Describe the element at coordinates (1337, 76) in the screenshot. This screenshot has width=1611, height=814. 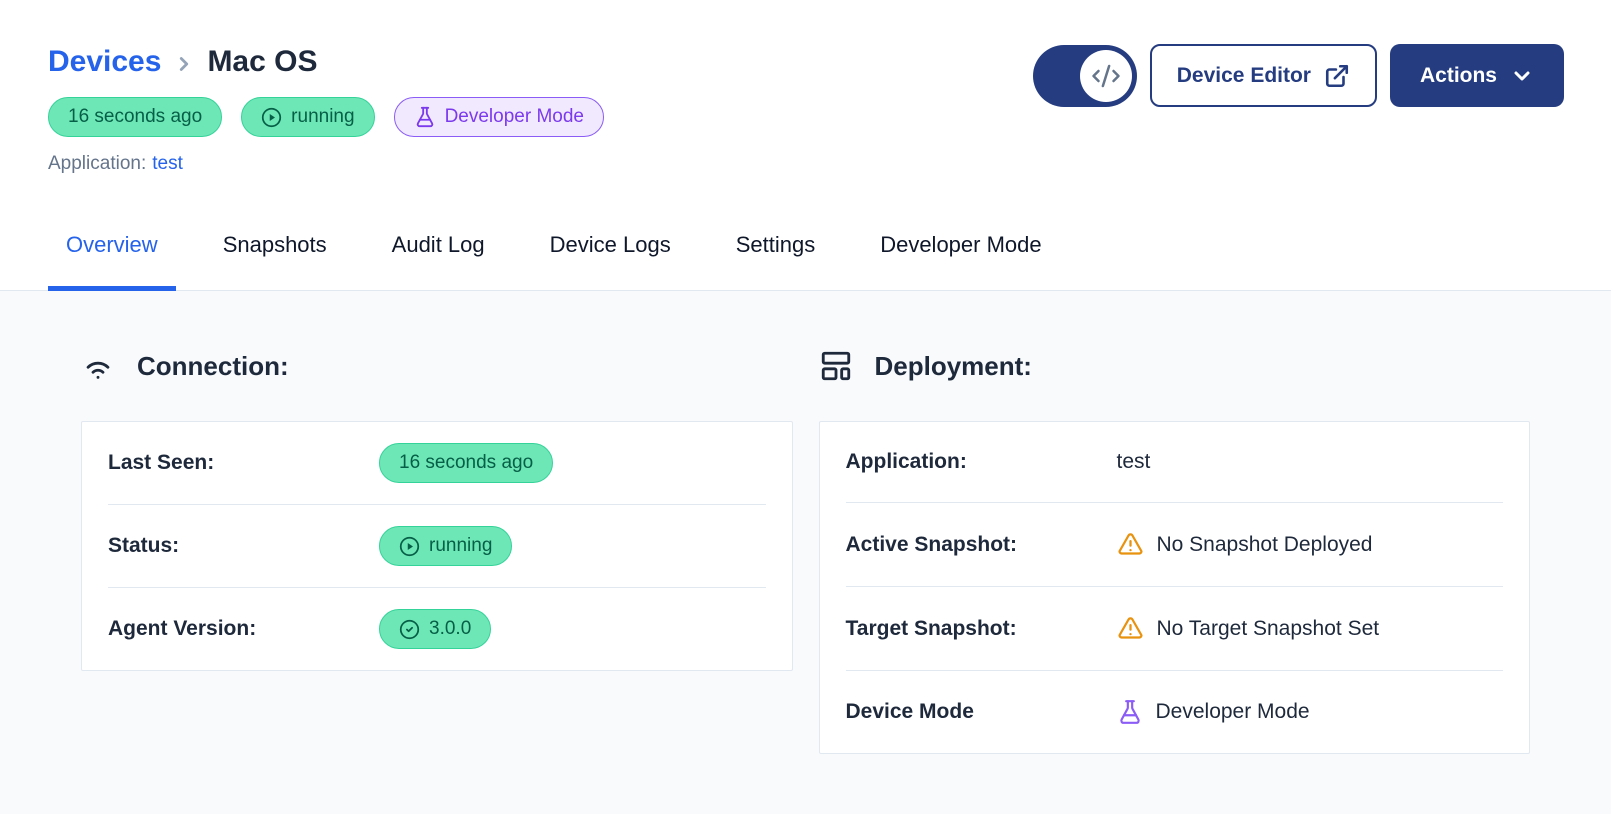
I see `external-link-icon` at that location.